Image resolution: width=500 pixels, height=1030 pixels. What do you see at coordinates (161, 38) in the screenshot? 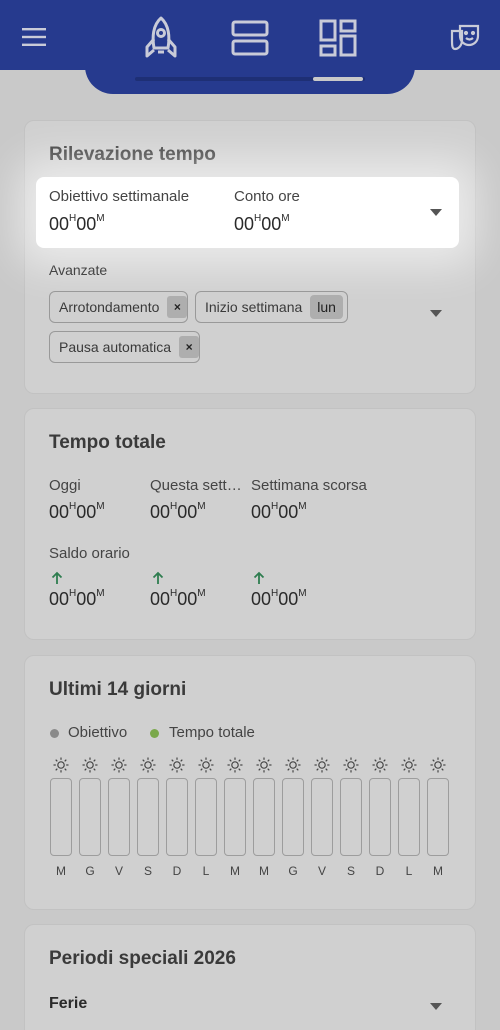
I see `rocket-icon` at bounding box center [161, 38].